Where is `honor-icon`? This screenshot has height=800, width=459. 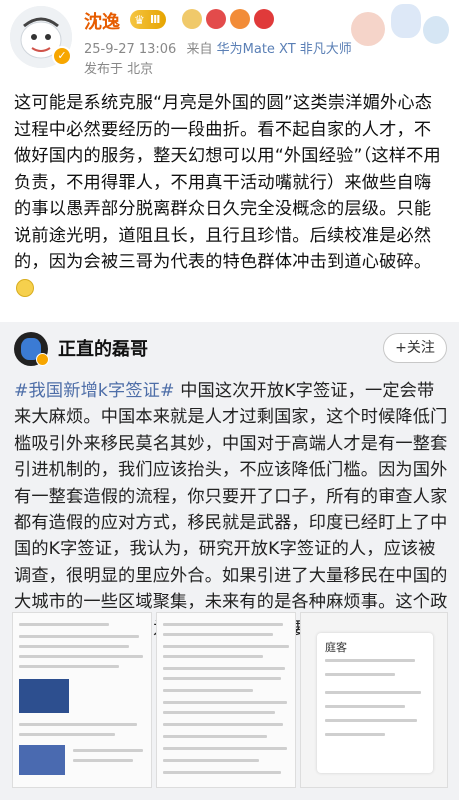 honor-icon is located at coordinates (240, 19).